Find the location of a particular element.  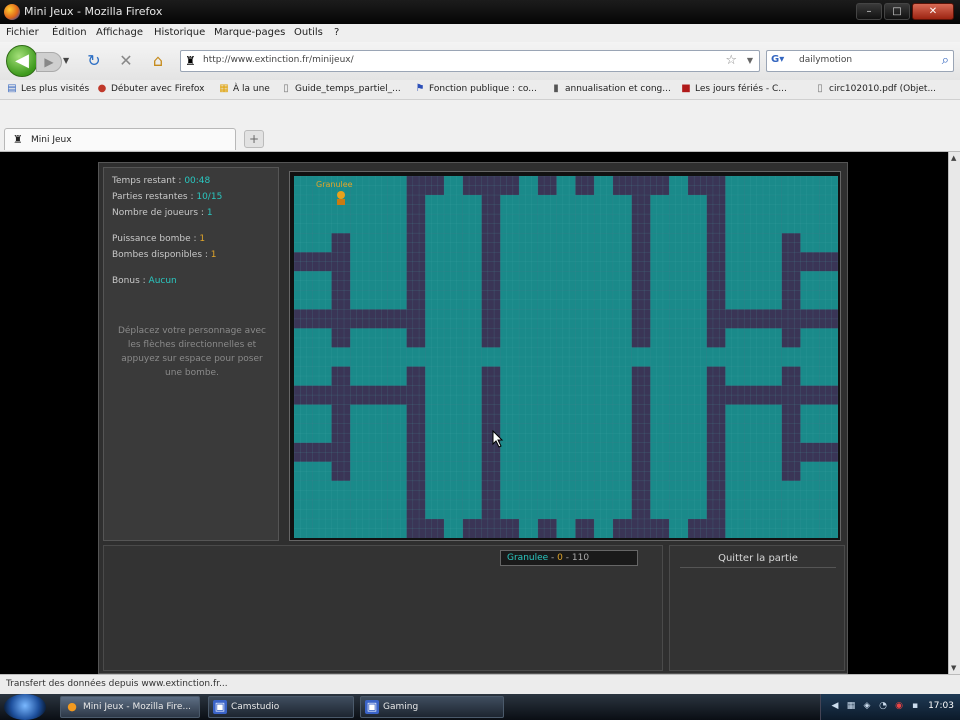

url-text: http://www.extinction.fr/minijeux/ is located at coordinates (278, 60).